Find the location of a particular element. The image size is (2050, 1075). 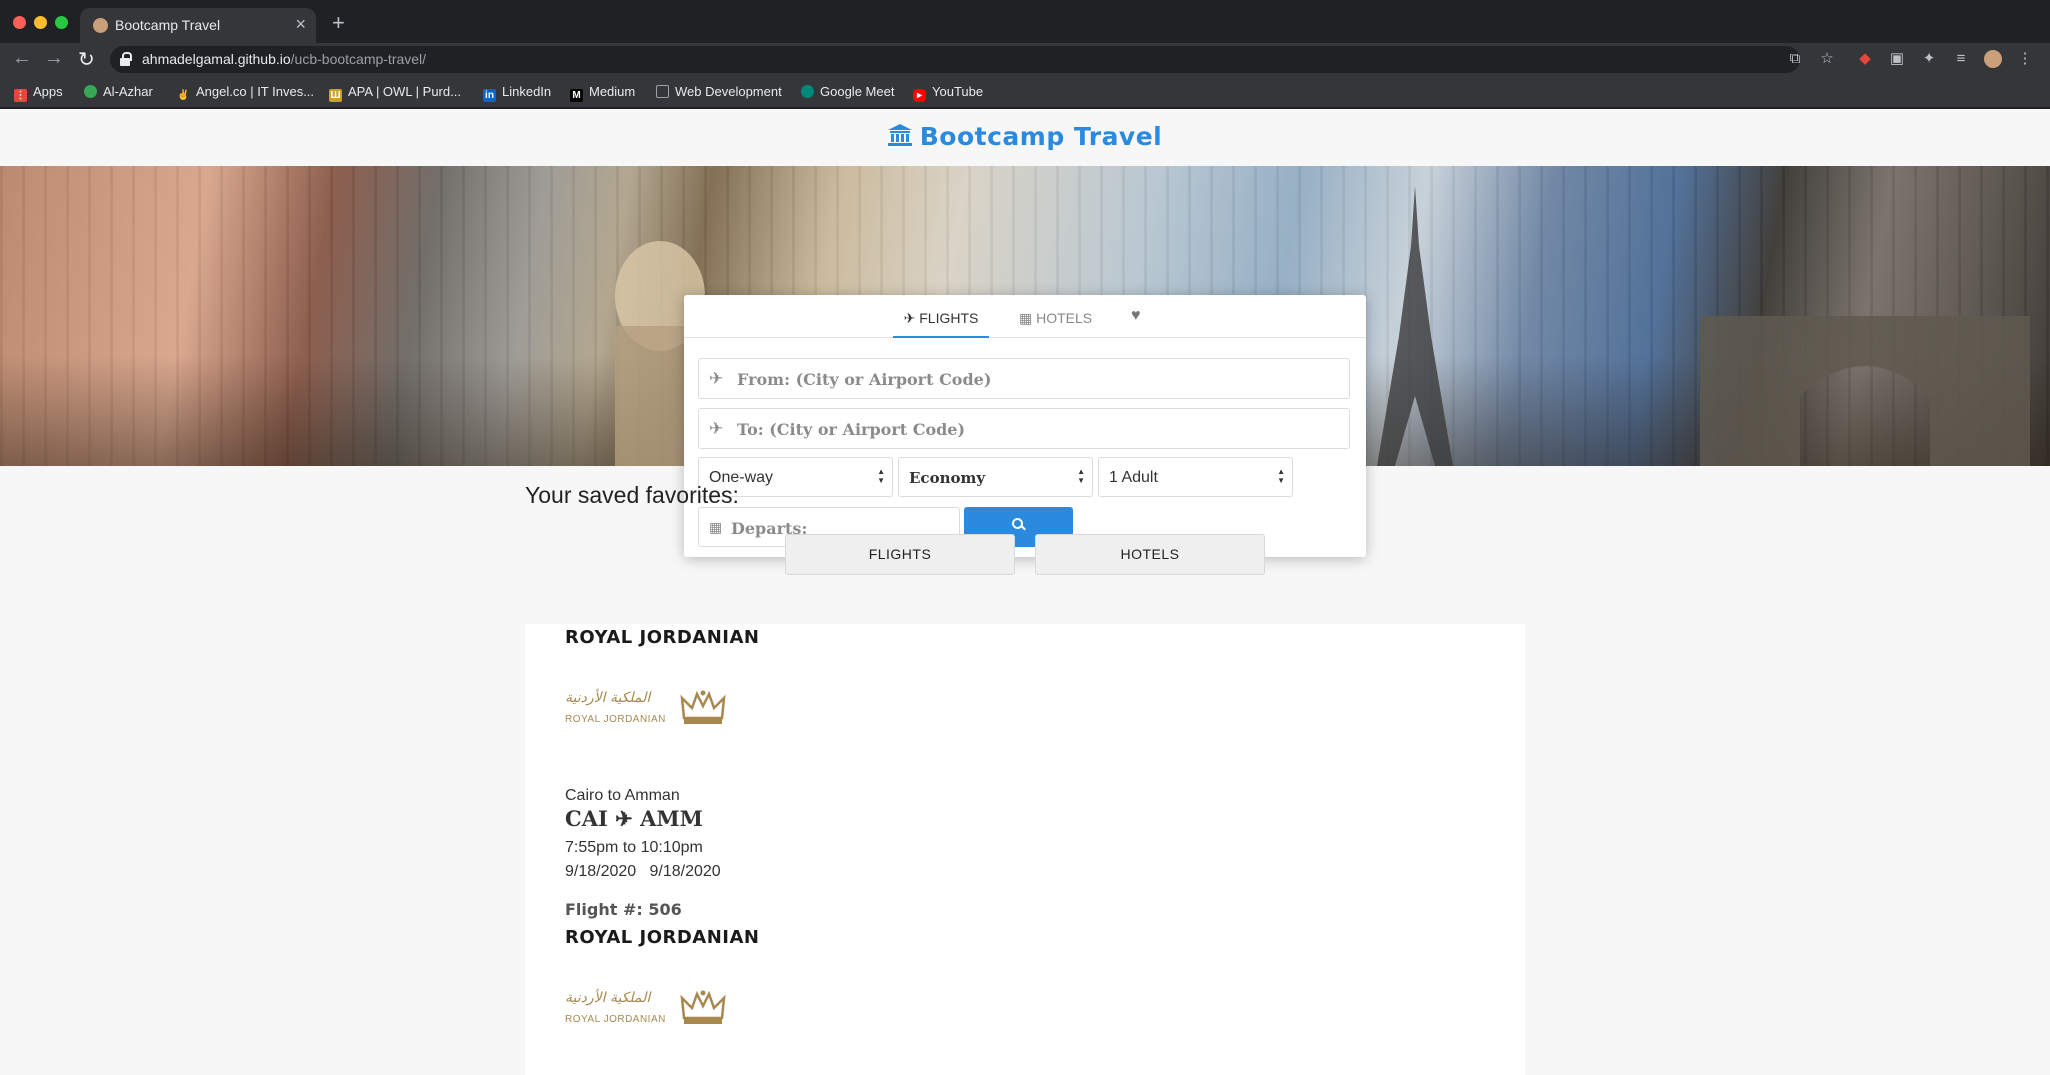

eiffel-tower-icon is located at coordinates (1415, 326).